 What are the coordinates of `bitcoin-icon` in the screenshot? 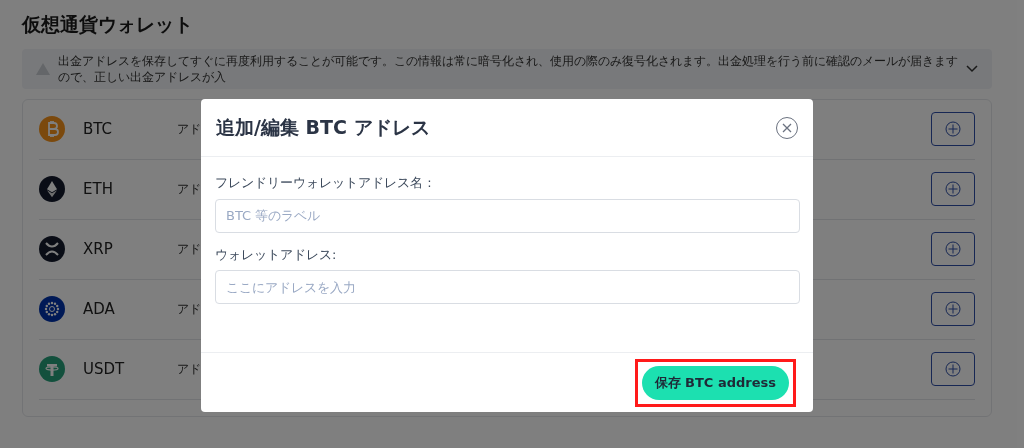 It's located at (52, 129).